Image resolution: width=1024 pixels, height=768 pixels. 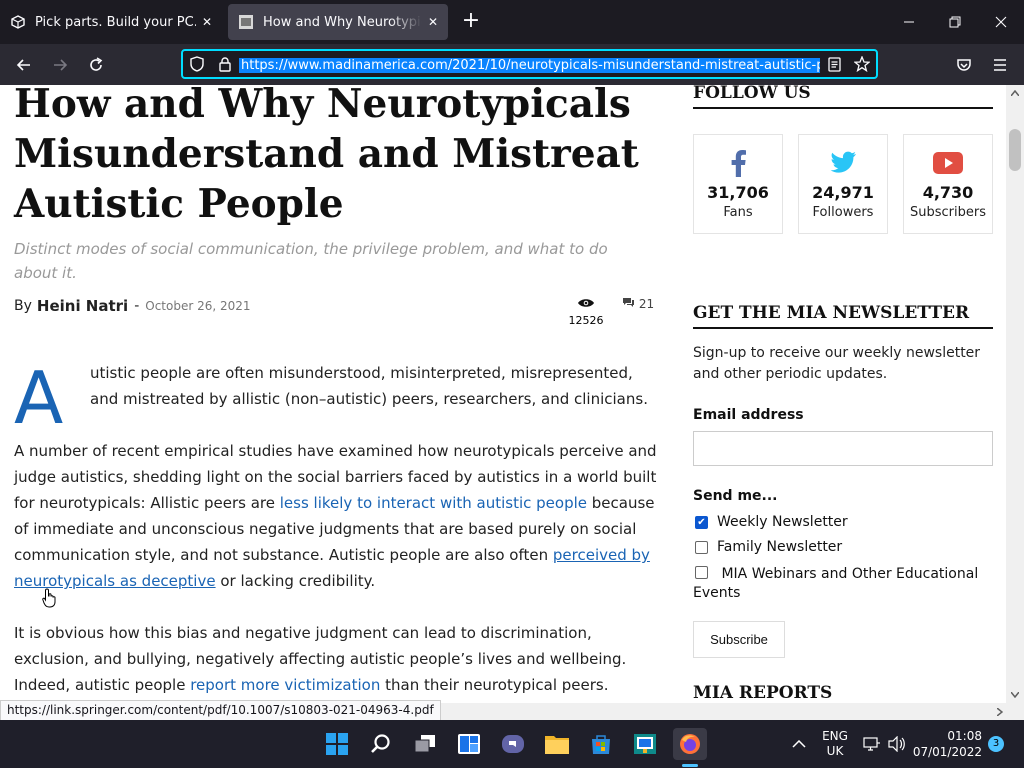 What do you see at coordinates (835, 751) in the screenshot?
I see `keyboard-region: UK` at bounding box center [835, 751].